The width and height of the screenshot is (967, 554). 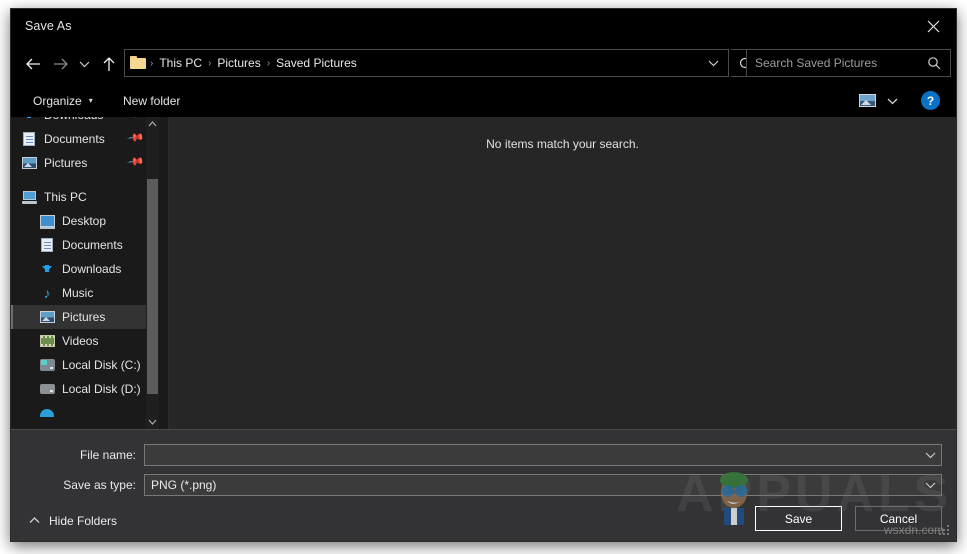 I want to click on drive-icon, so click(x=47, y=389).